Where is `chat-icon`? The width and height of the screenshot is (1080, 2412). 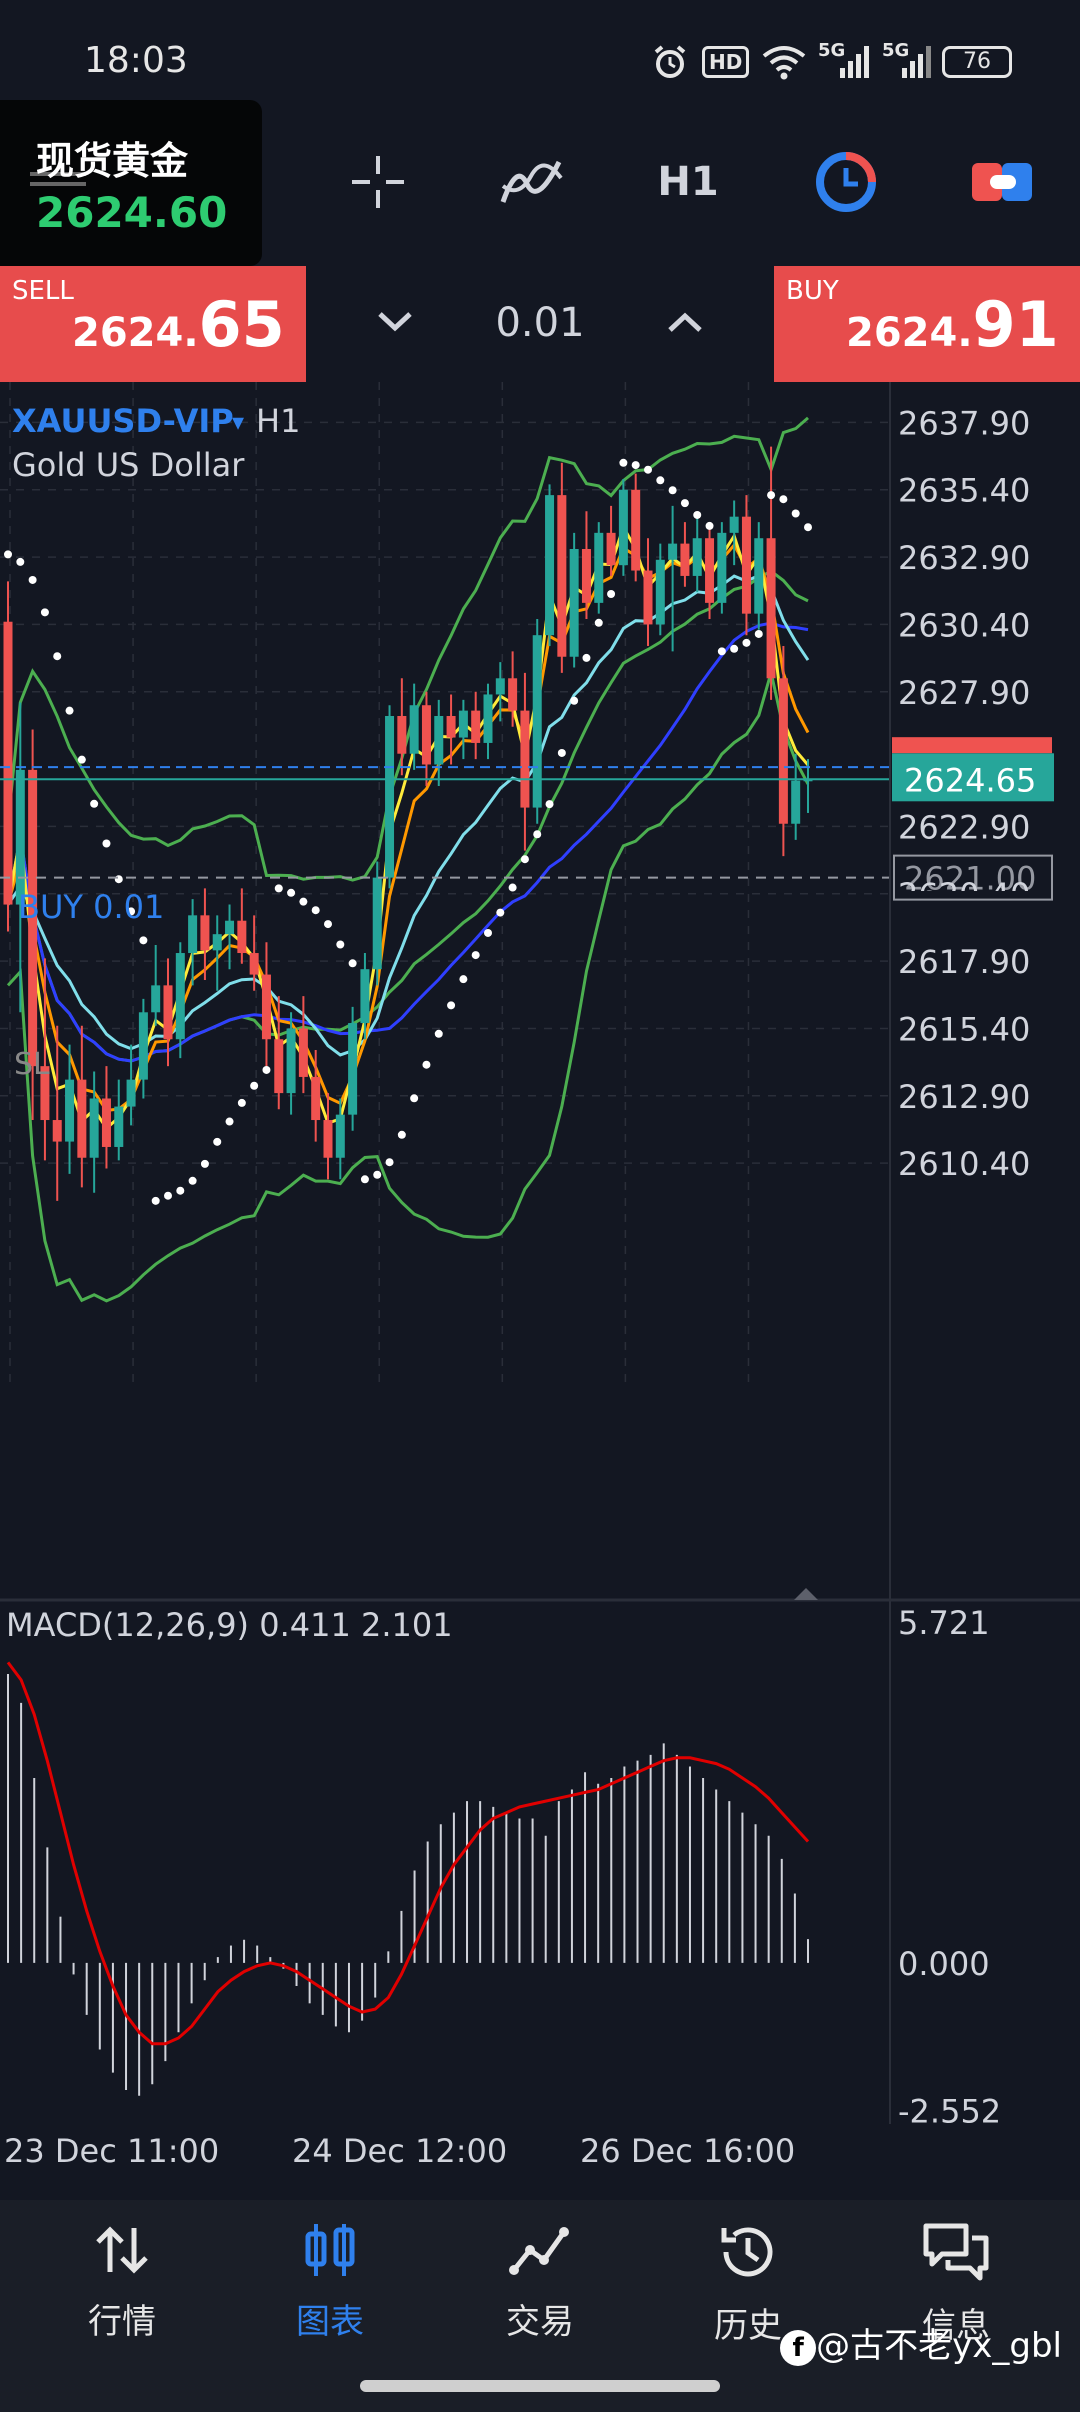 chat-icon is located at coordinates (956, 2252).